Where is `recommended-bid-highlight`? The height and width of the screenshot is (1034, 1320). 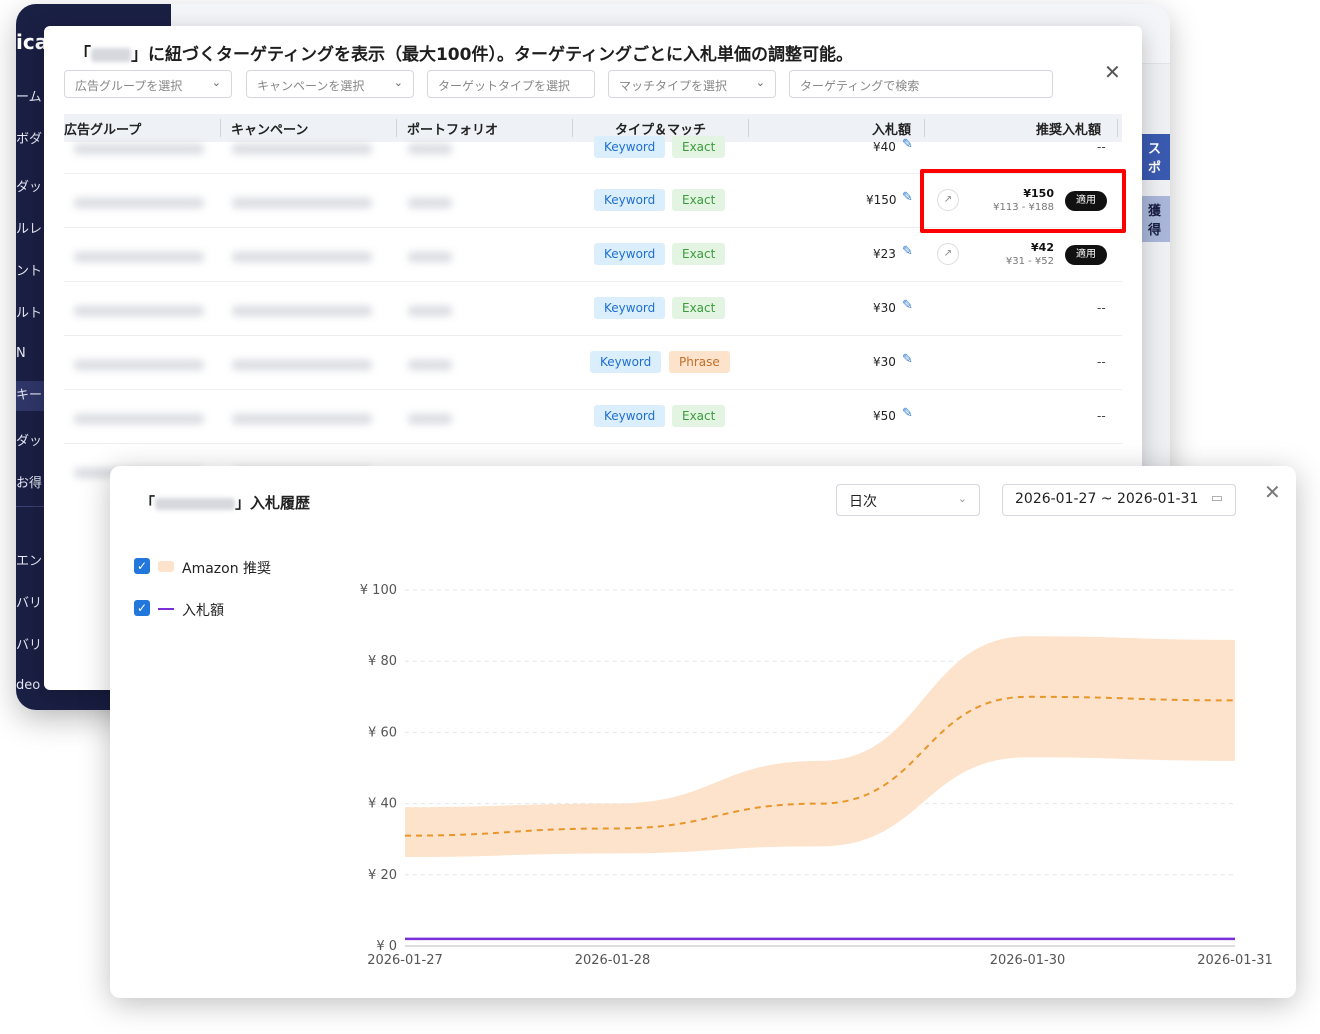 recommended-bid-highlight is located at coordinates (1023, 201).